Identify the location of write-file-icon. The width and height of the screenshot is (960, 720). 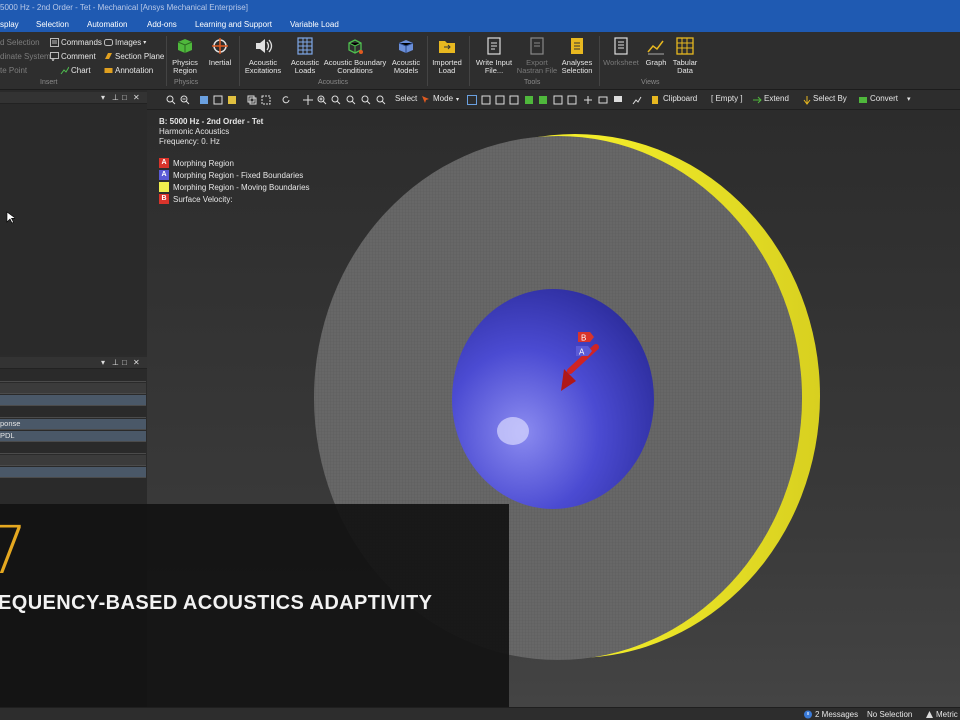
(494, 46).